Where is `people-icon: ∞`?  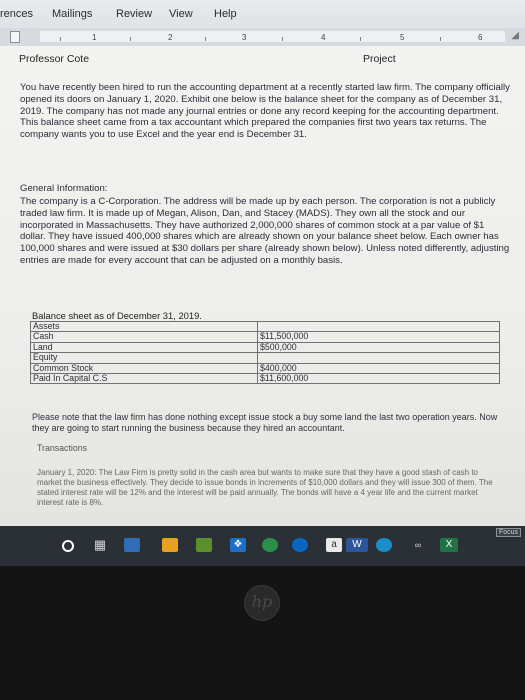
people-icon: ∞ is located at coordinates (418, 545).